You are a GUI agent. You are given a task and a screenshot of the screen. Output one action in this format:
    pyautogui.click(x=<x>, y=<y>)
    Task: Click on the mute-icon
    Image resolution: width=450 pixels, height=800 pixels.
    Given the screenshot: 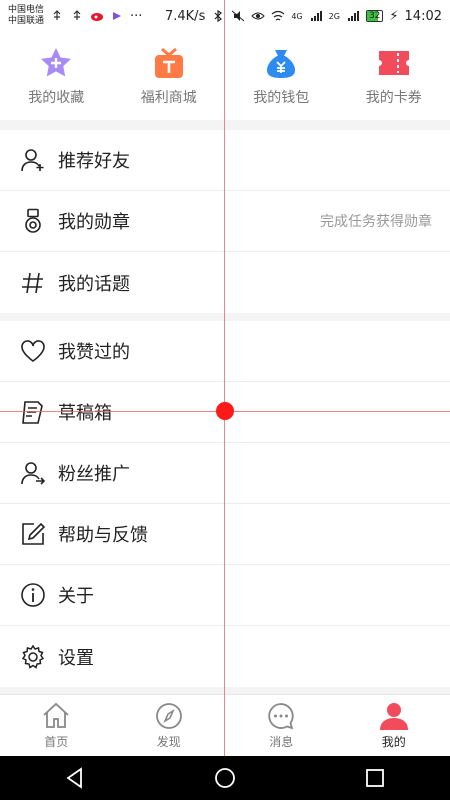 What is the action you would take?
    pyautogui.click(x=238, y=16)
    